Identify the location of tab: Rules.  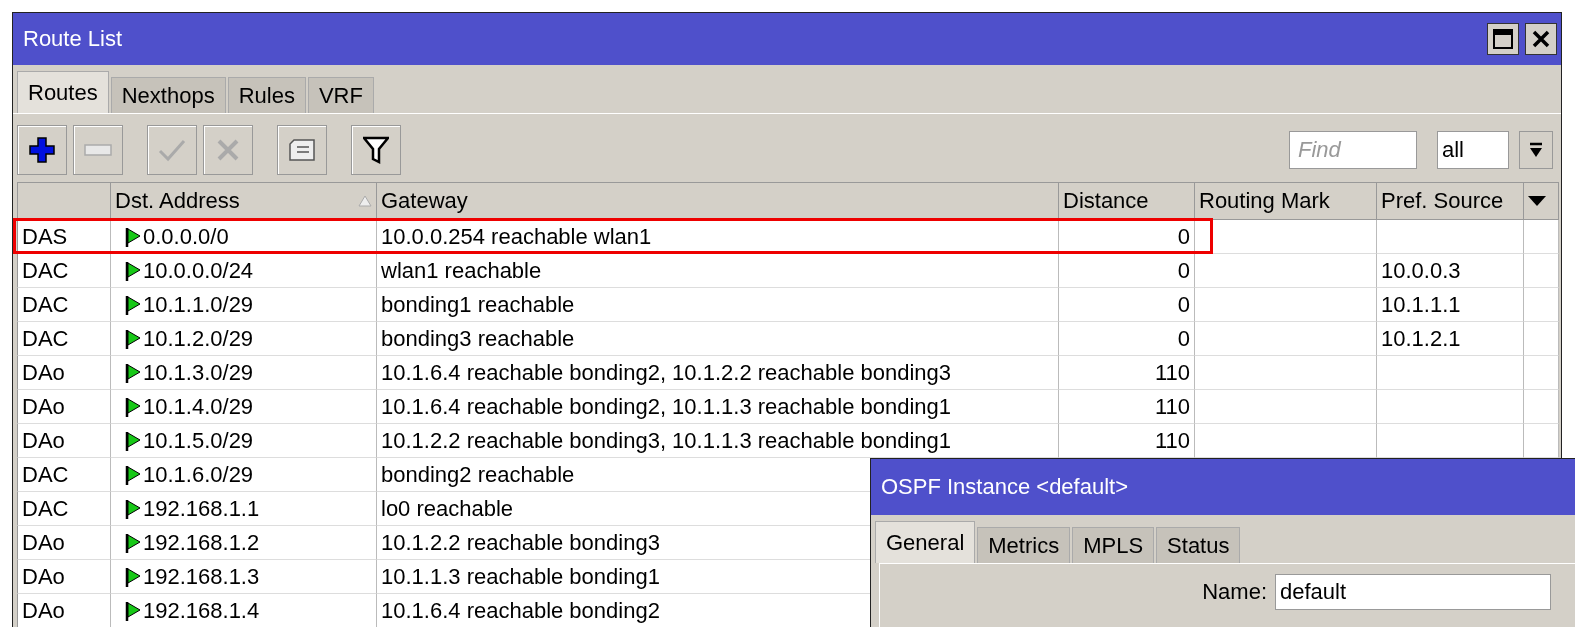
(266, 95).